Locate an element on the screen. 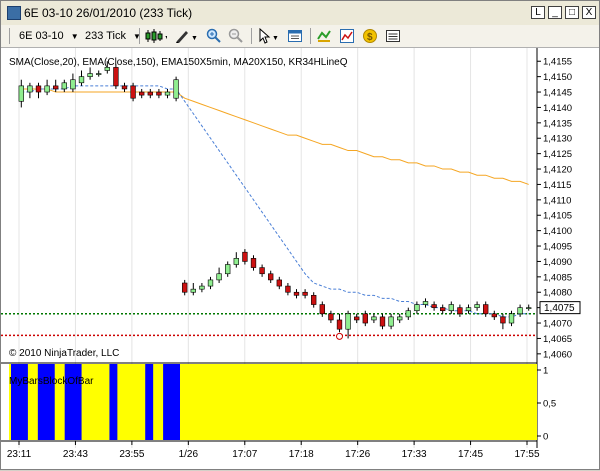  time-tick-label: 17:55 is located at coordinates (526, 454).